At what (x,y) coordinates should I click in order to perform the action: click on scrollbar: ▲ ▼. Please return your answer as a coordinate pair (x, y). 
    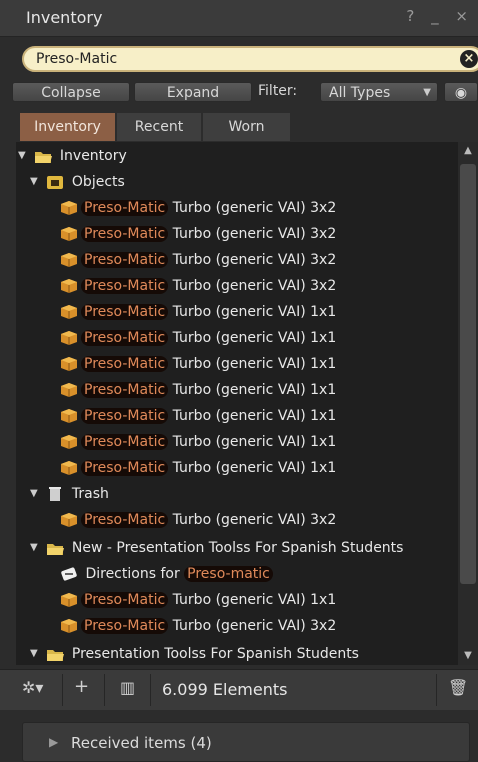
    Looking at the image, I should click on (468, 403).